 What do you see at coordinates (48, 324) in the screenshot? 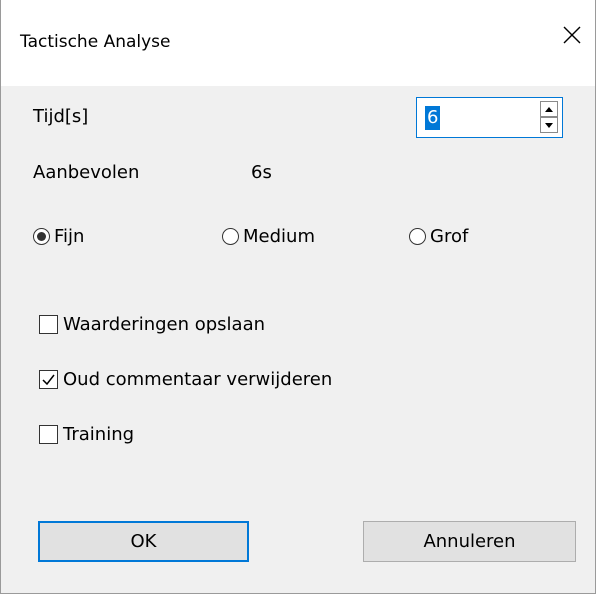
I see `checkbox-box-save-ratings` at bounding box center [48, 324].